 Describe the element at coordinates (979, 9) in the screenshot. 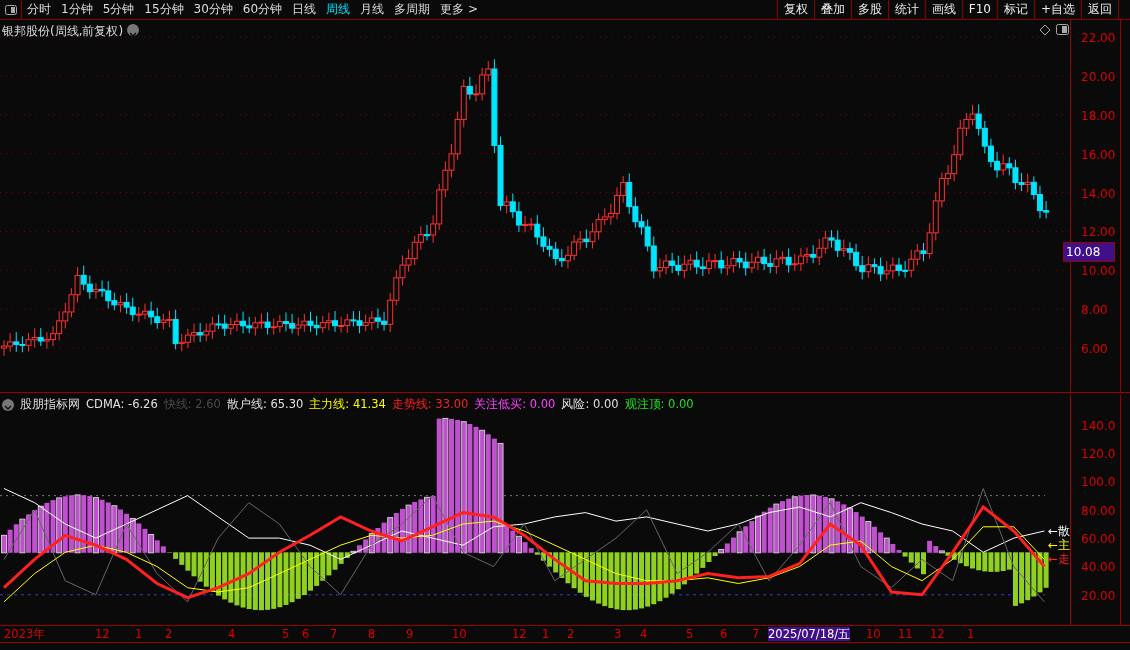

I see `toolbar-button: F10` at that location.